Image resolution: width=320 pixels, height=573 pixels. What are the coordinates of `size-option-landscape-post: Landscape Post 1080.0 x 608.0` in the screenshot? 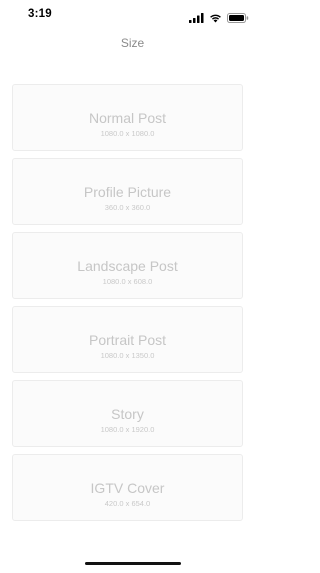 It's located at (127, 265).